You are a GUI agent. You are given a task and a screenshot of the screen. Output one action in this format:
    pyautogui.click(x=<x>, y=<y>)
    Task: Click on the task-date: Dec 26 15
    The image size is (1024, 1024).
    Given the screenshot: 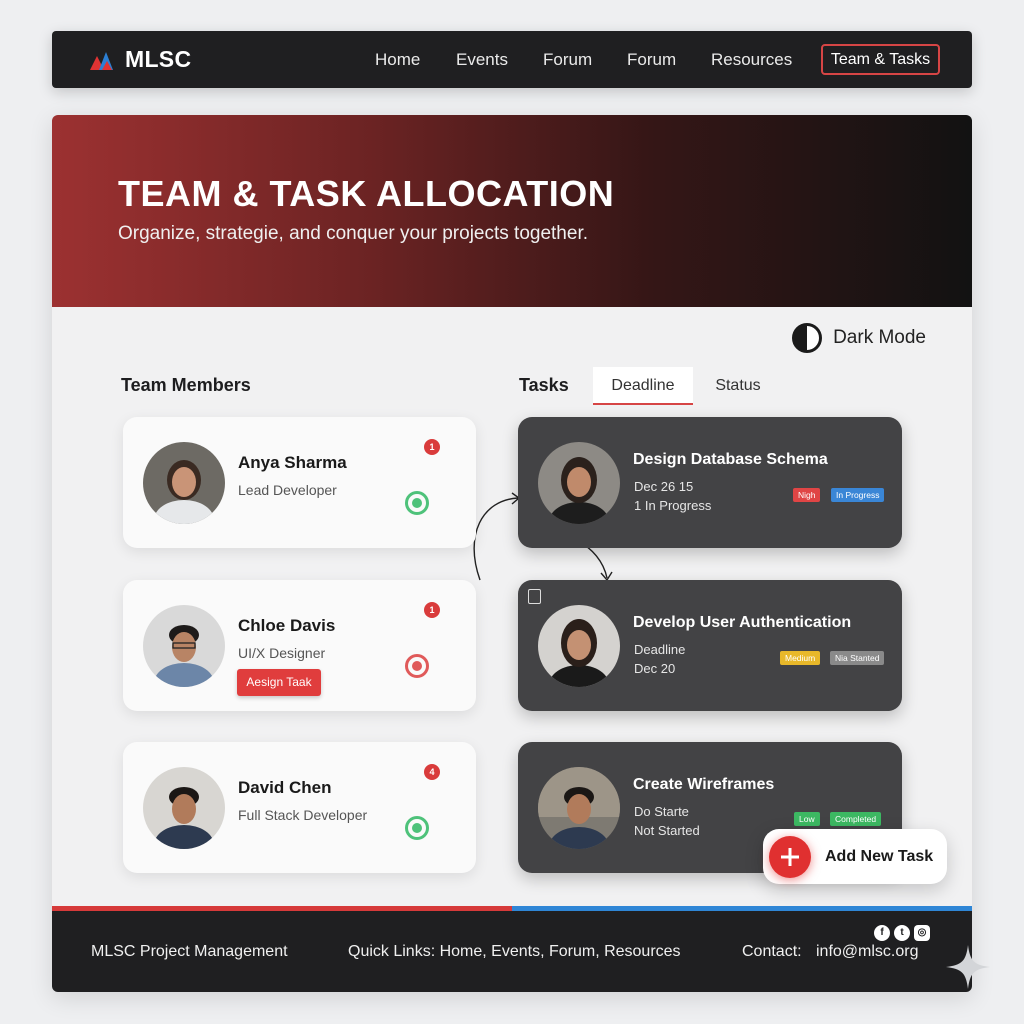 What is the action you would take?
    pyautogui.click(x=664, y=486)
    